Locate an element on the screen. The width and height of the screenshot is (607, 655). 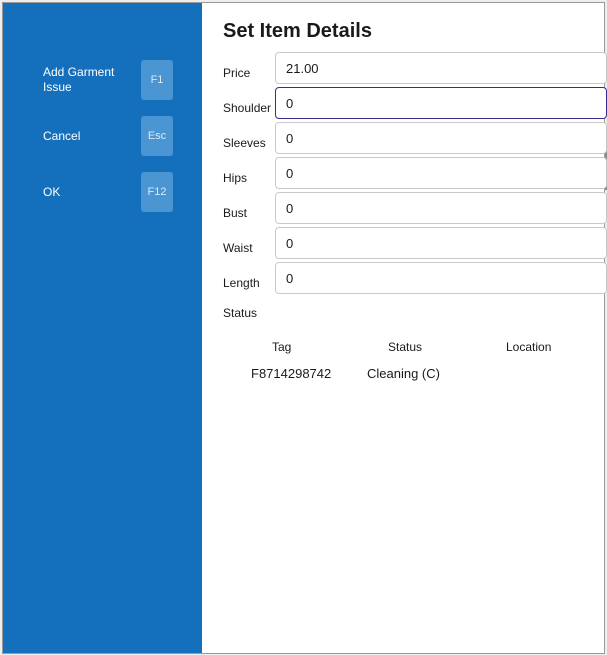
hips-input is located at coordinates (441, 173).